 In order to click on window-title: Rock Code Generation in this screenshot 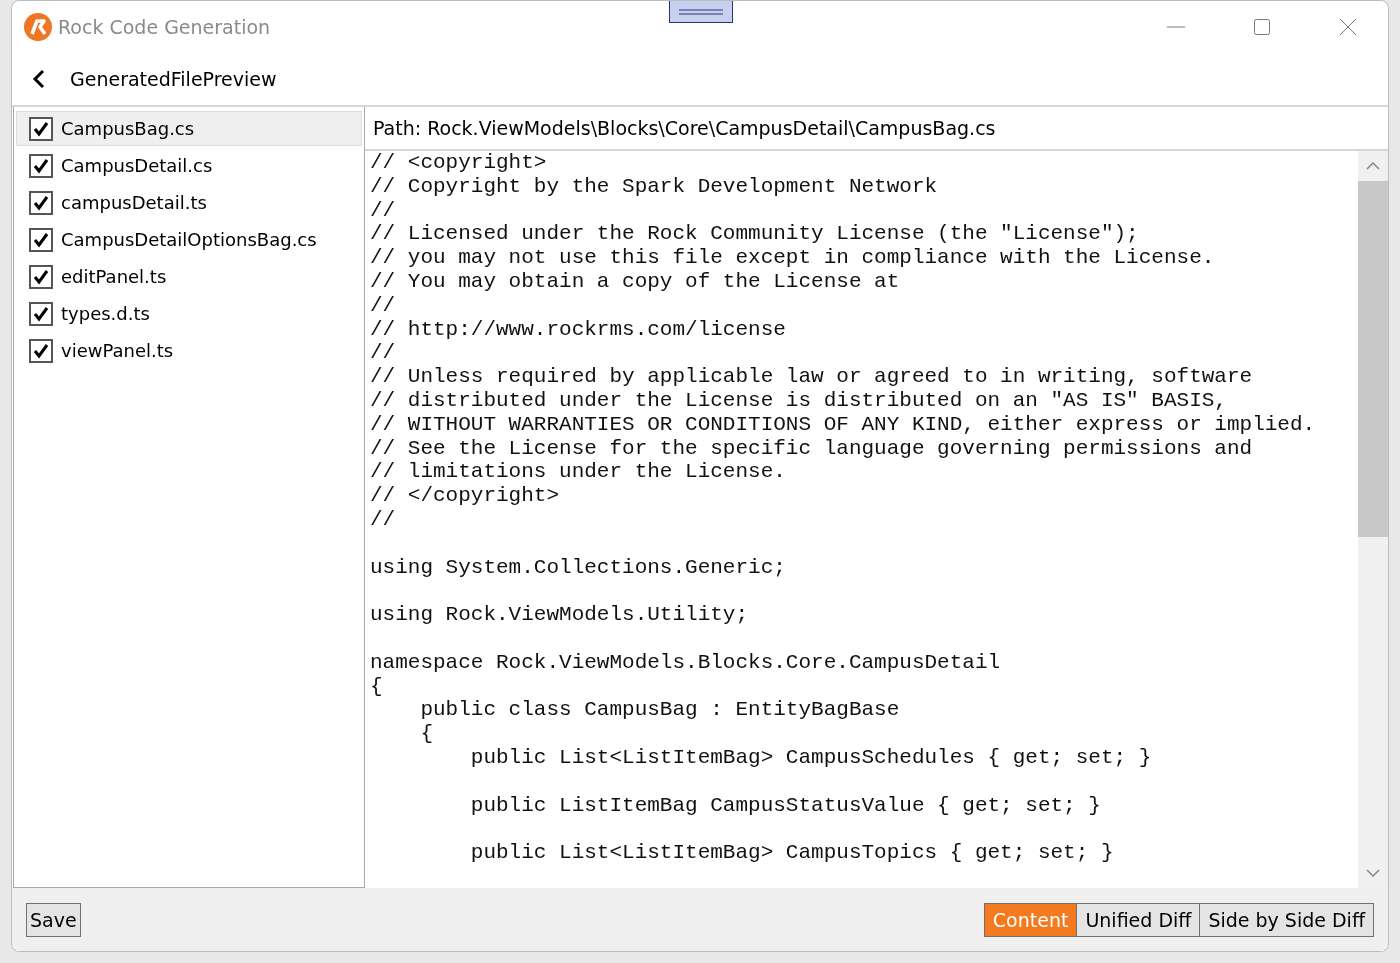, I will do `click(165, 27)`.